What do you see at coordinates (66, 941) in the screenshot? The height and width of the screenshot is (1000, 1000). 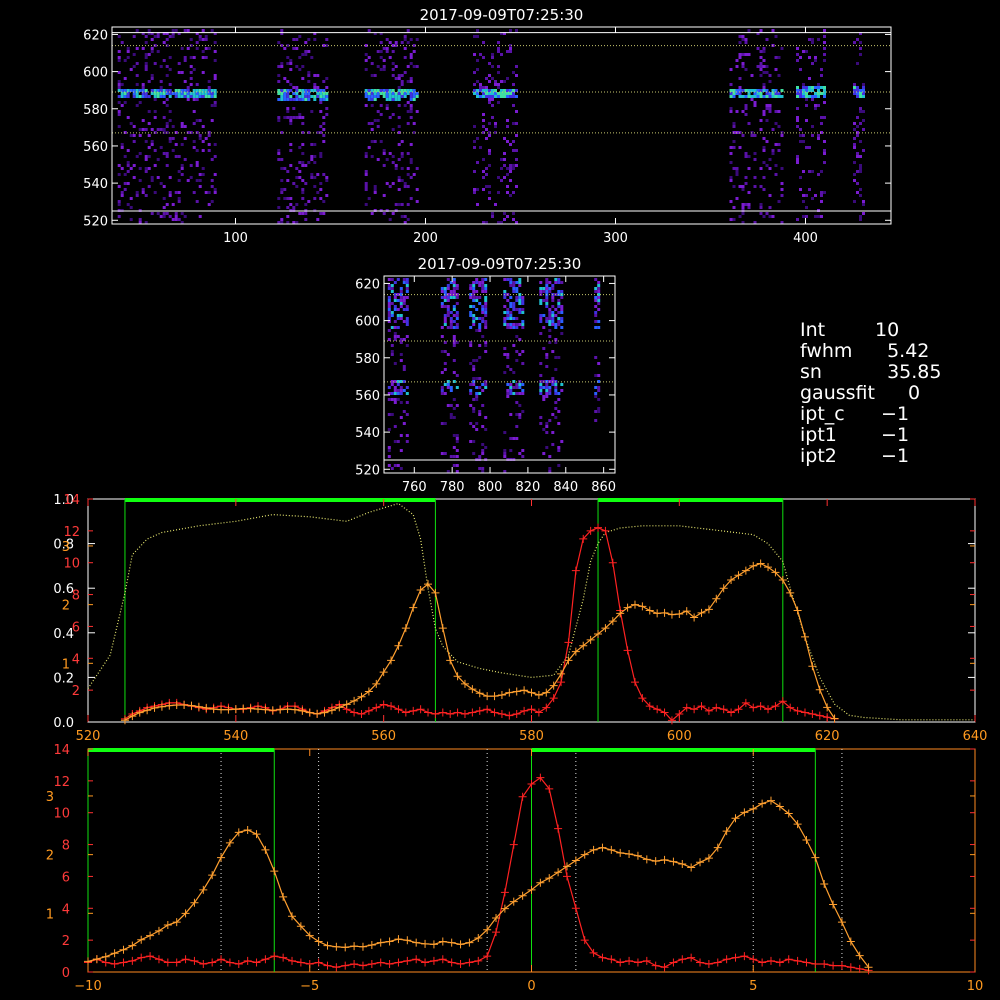 I see `velocity-chart-ytick-red-label: 2` at bounding box center [66, 941].